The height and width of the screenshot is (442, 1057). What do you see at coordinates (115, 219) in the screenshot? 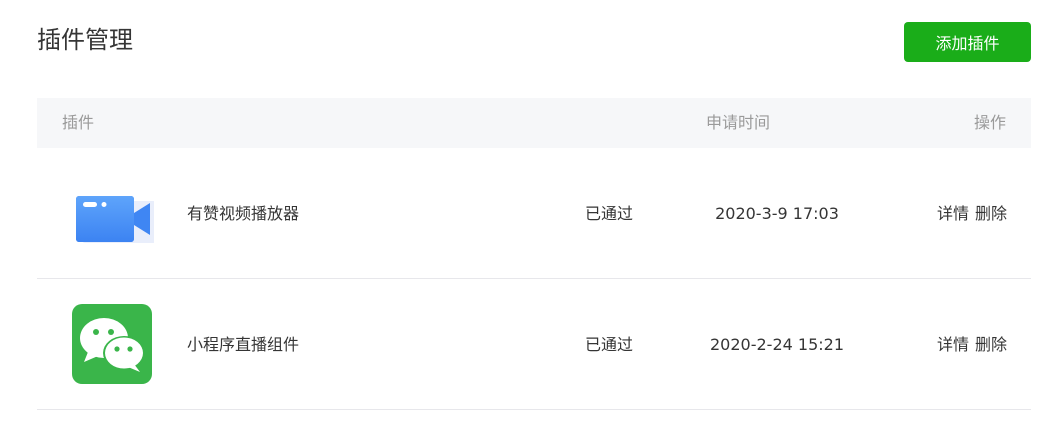
I see `video-camera-icon` at bounding box center [115, 219].